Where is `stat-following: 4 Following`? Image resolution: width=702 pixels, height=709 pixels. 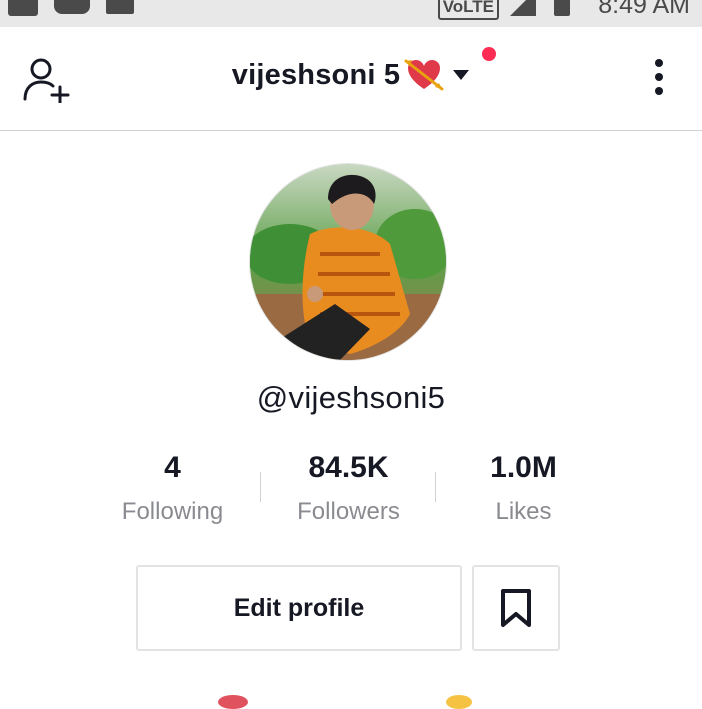 stat-following: 4 Following is located at coordinates (172, 491).